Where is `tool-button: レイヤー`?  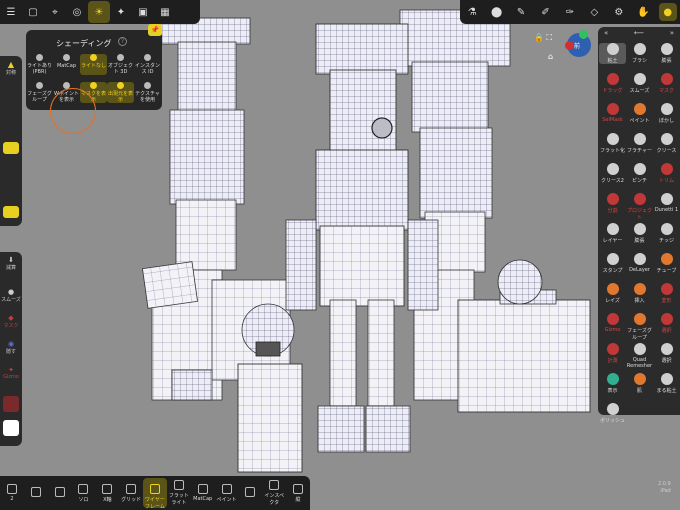 tool-button: レイヤー is located at coordinates (612, 233).